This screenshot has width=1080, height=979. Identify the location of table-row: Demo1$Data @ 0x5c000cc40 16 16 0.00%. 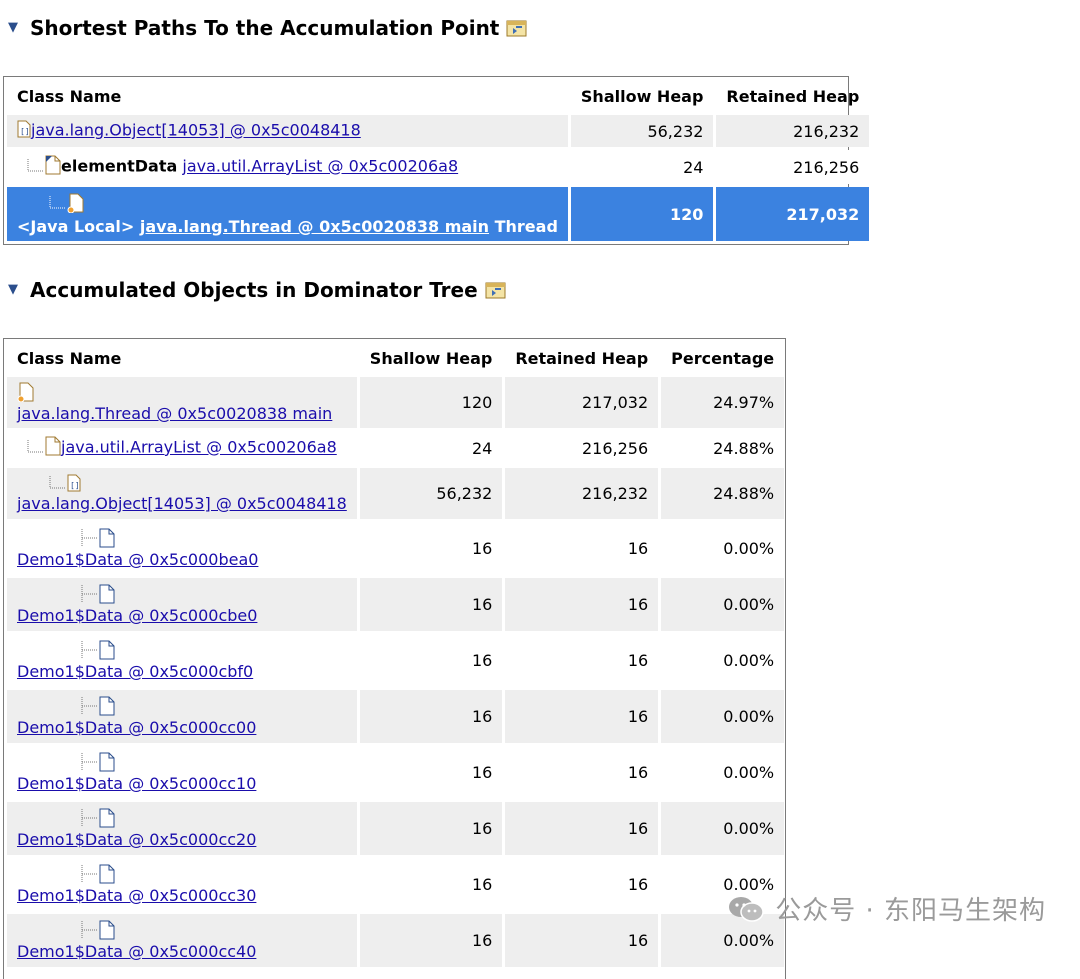
(396, 940).